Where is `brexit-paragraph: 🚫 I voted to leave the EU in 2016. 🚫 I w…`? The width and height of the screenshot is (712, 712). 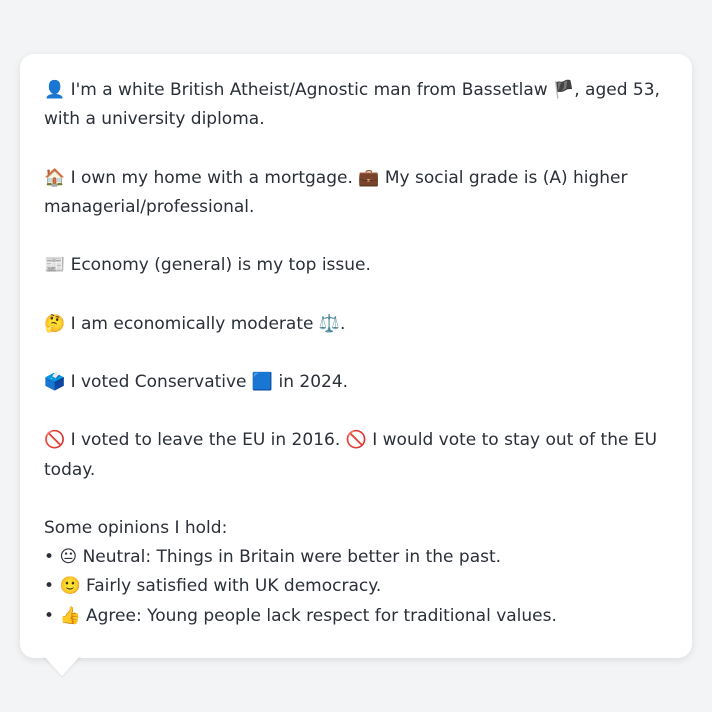
brexit-paragraph: 🚫 I voted to leave the EU in 2016. 🚫 I w… is located at coordinates (356, 455).